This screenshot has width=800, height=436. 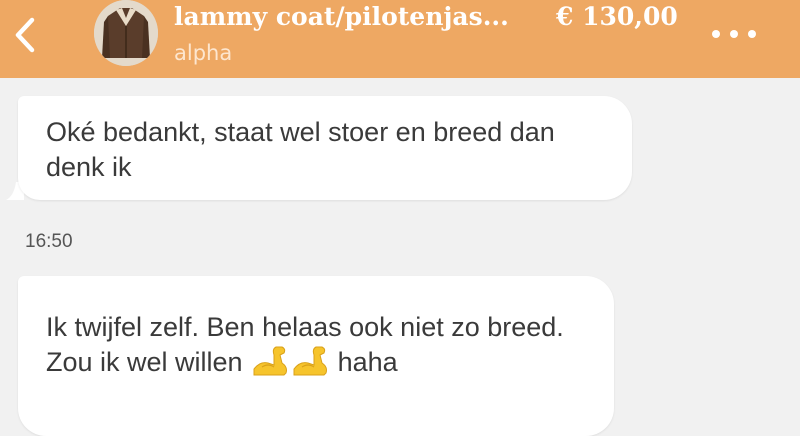 I want to click on listing-price: € 130,00, so click(x=617, y=16).